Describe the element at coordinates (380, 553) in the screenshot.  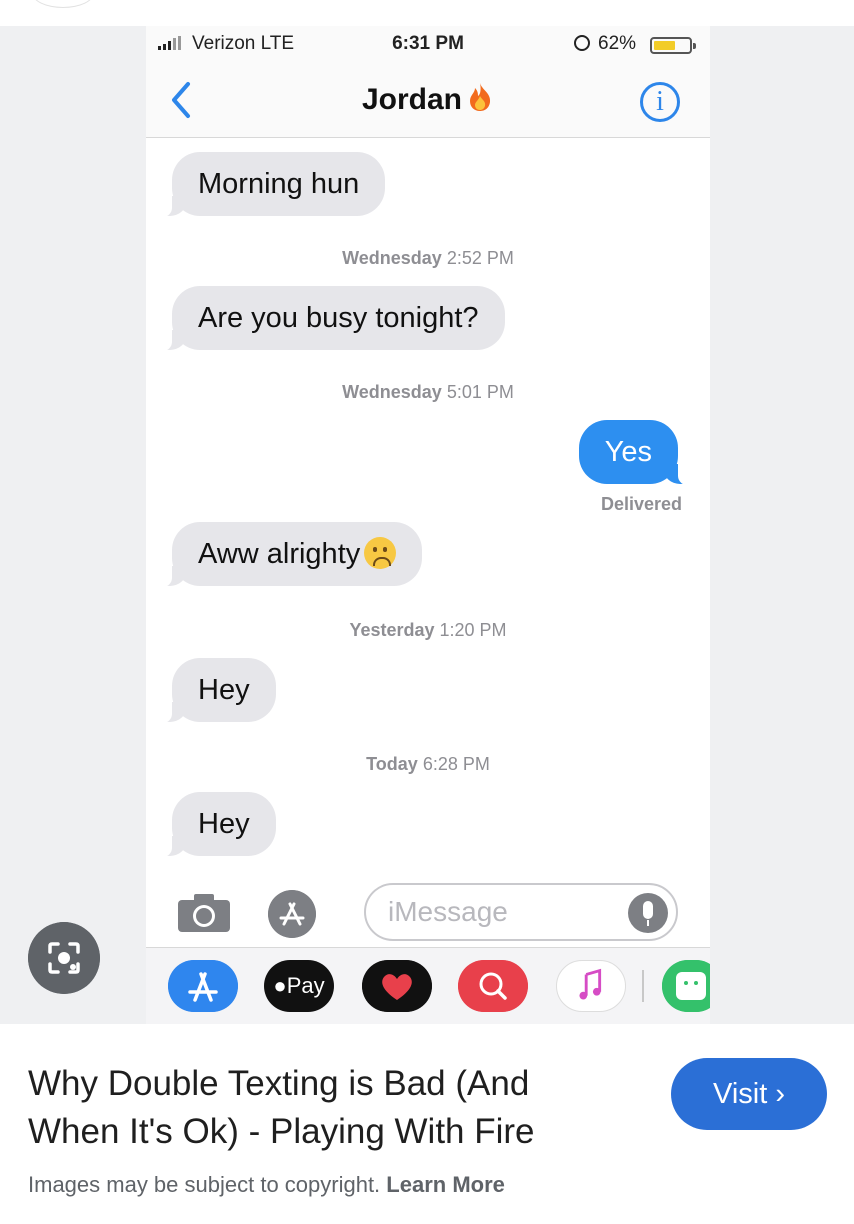
I see `frowning-face-emoji-icon` at that location.